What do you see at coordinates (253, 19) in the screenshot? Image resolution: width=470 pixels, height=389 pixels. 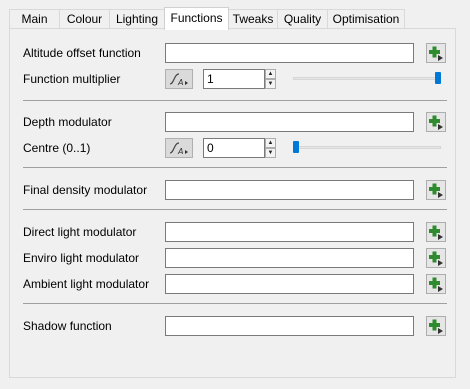 I see `tab-tweaks: Tweaks` at bounding box center [253, 19].